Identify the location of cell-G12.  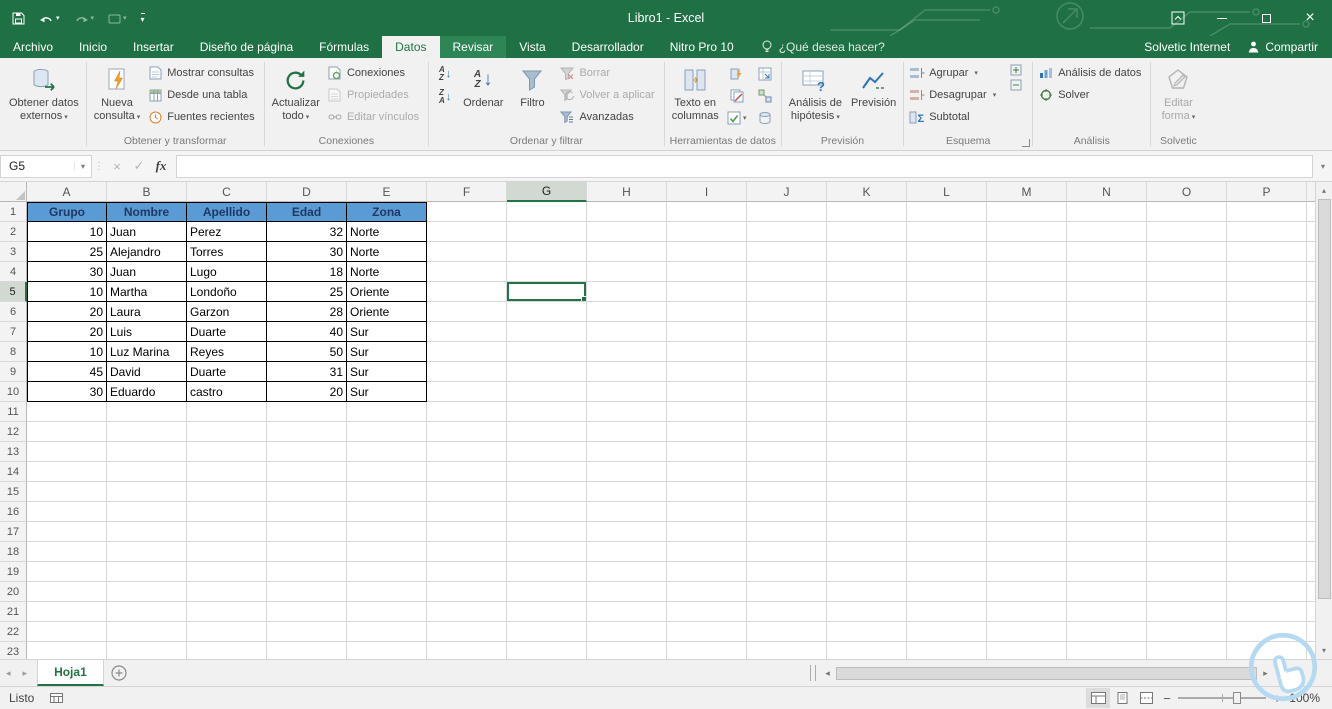
(547, 432).